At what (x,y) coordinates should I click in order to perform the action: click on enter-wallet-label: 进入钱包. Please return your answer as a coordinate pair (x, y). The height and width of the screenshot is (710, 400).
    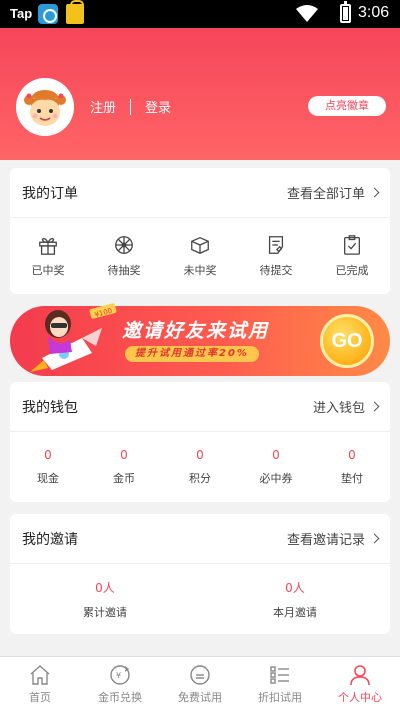
    Looking at the image, I should click on (338, 408).